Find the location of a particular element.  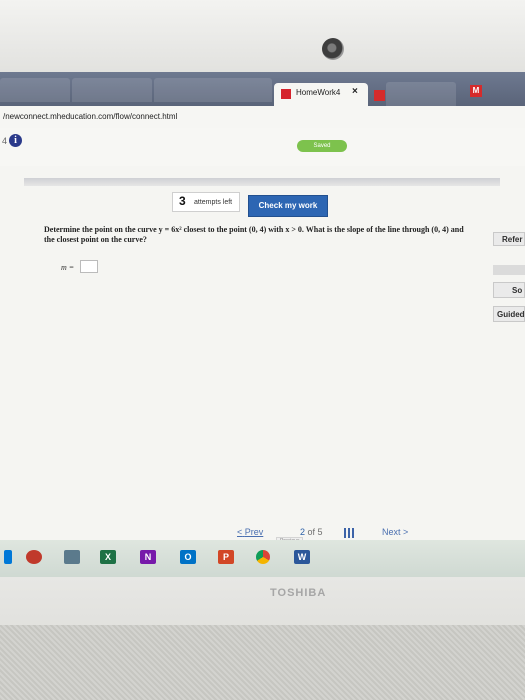

next-label: Next is located at coordinates (391, 532).